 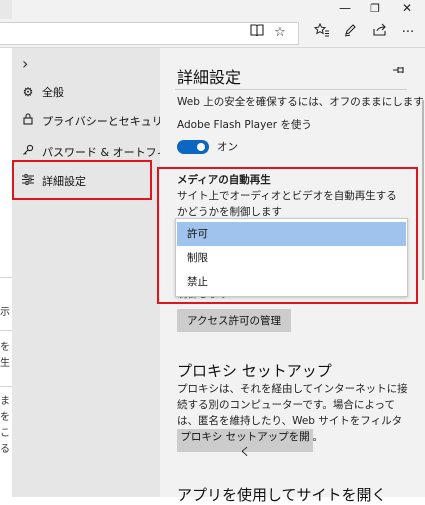 What do you see at coordinates (407, 9) in the screenshot?
I see `close-window-button: ✕` at bounding box center [407, 9].